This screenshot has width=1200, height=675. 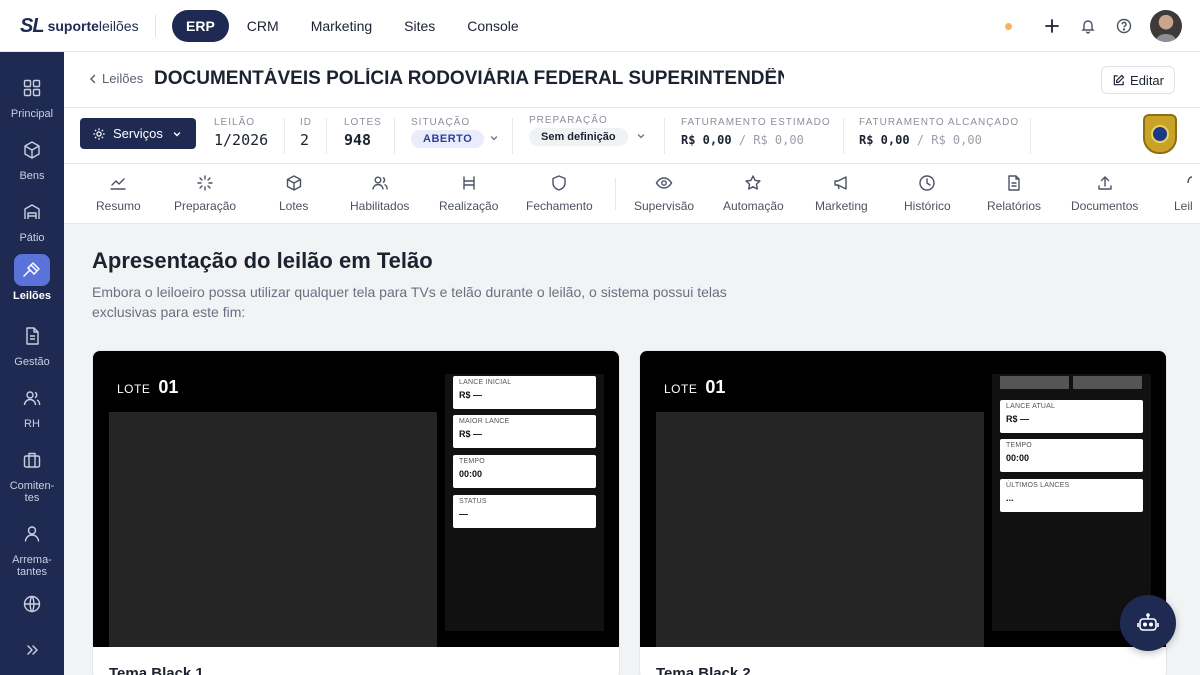 I want to click on tab-habilitados: Habilitados, so click(x=379, y=192).